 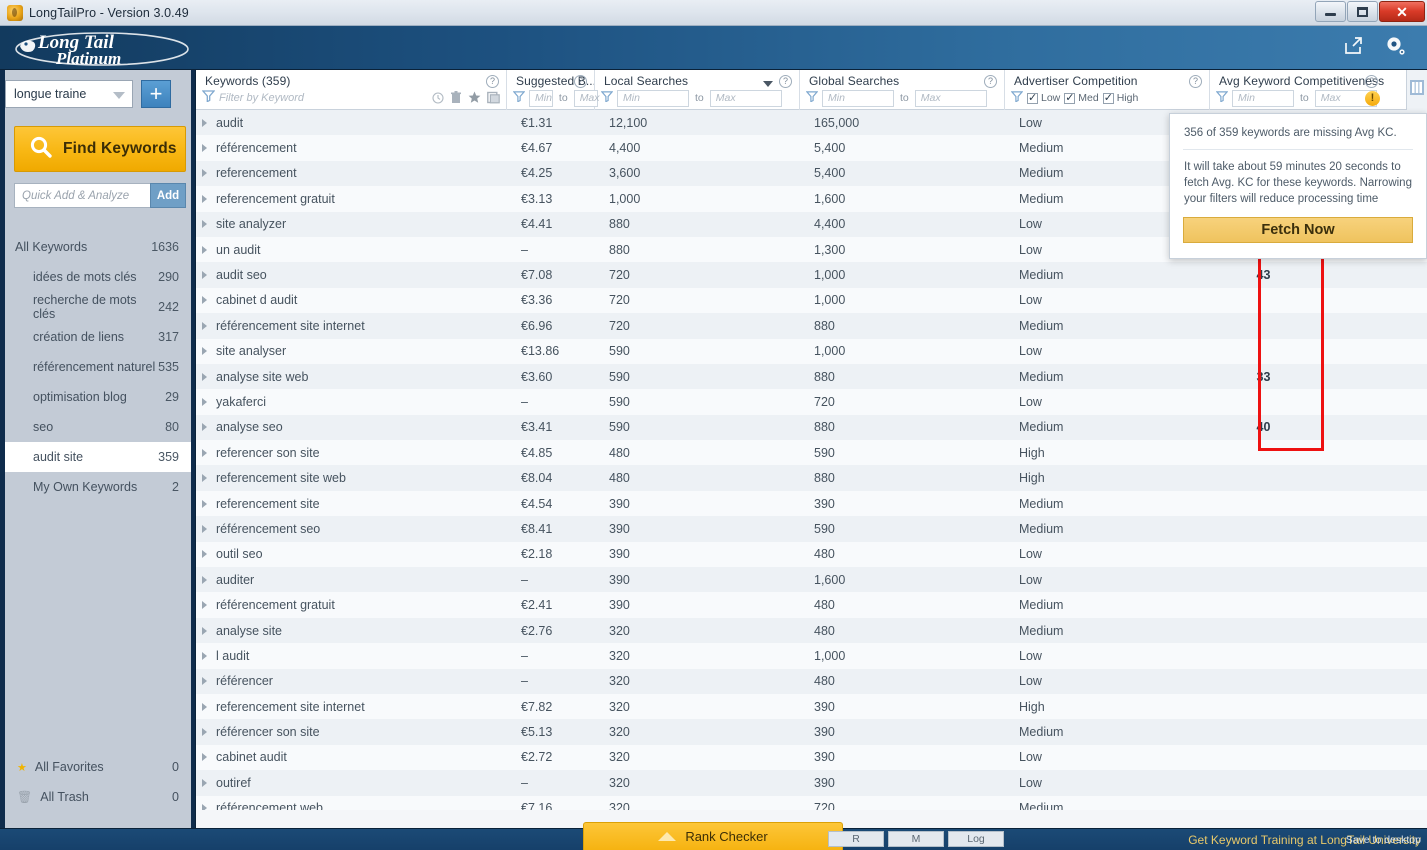 I want to click on table-row: referencement site €4.54 390 390 Medium, so click(x=811, y=503).